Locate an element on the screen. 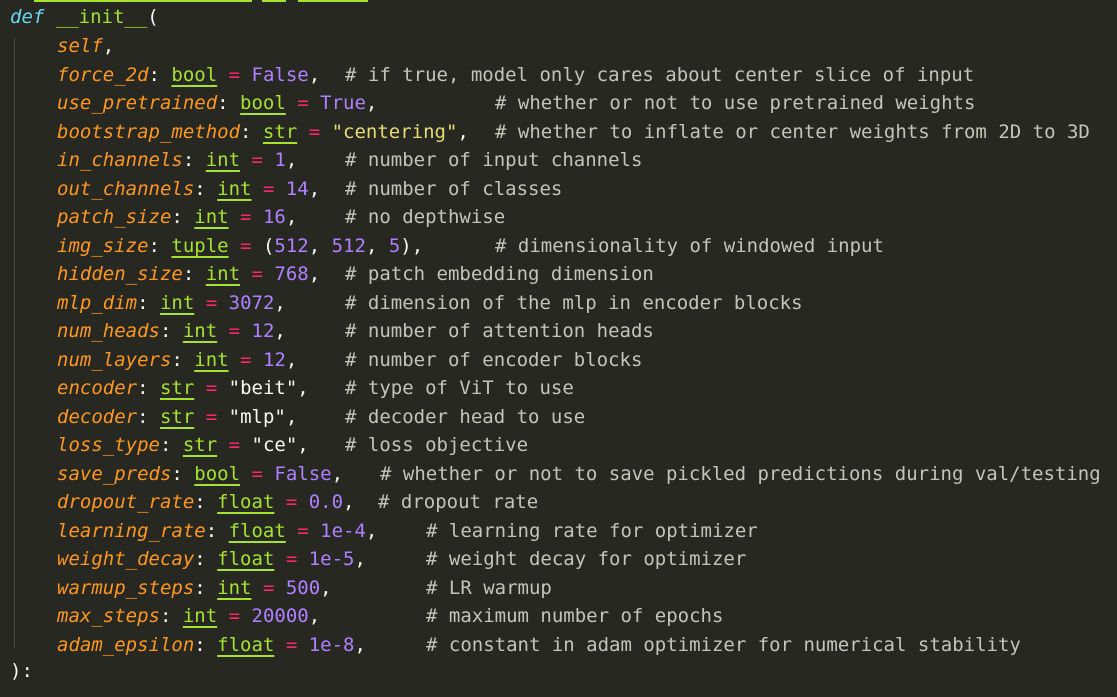  type-annotation: tuple is located at coordinates (200, 245).